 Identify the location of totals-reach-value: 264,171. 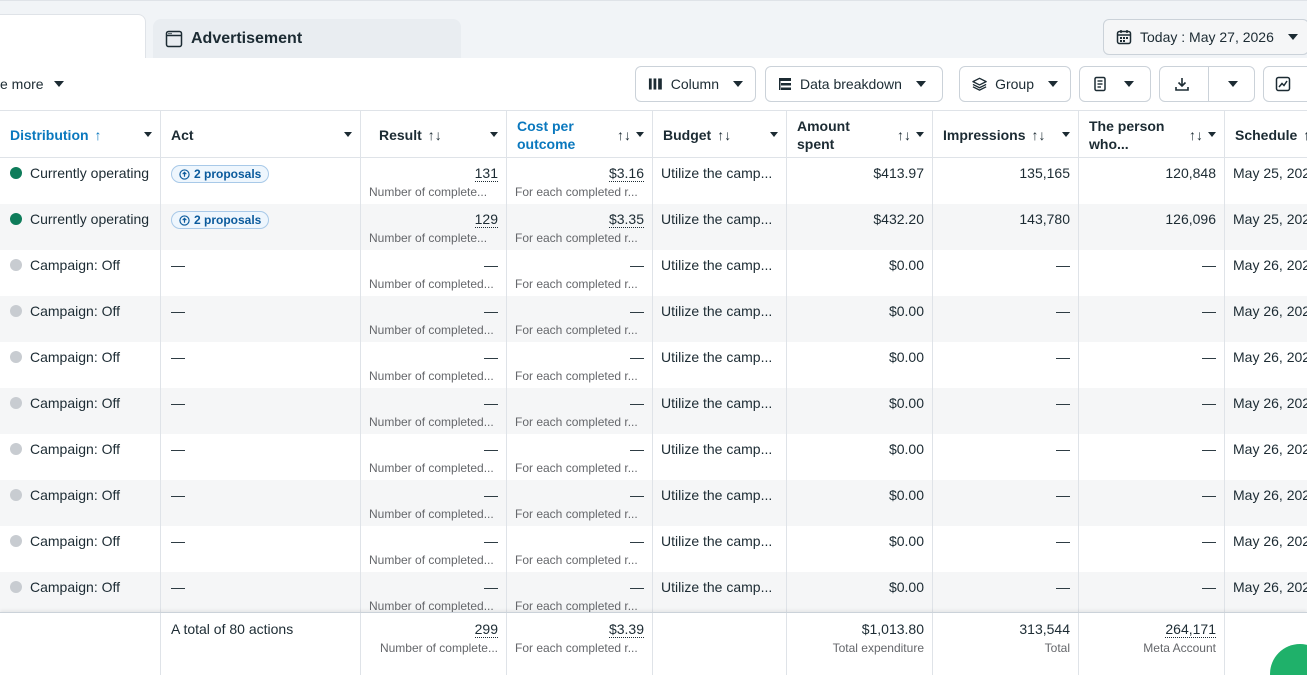
(1190, 629).